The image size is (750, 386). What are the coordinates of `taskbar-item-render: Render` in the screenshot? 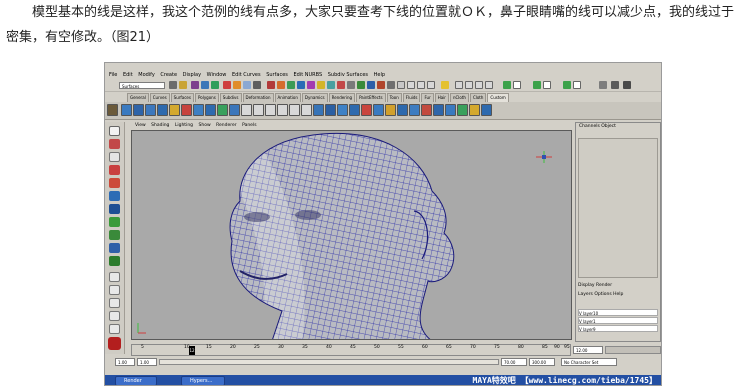 It's located at (136, 380).